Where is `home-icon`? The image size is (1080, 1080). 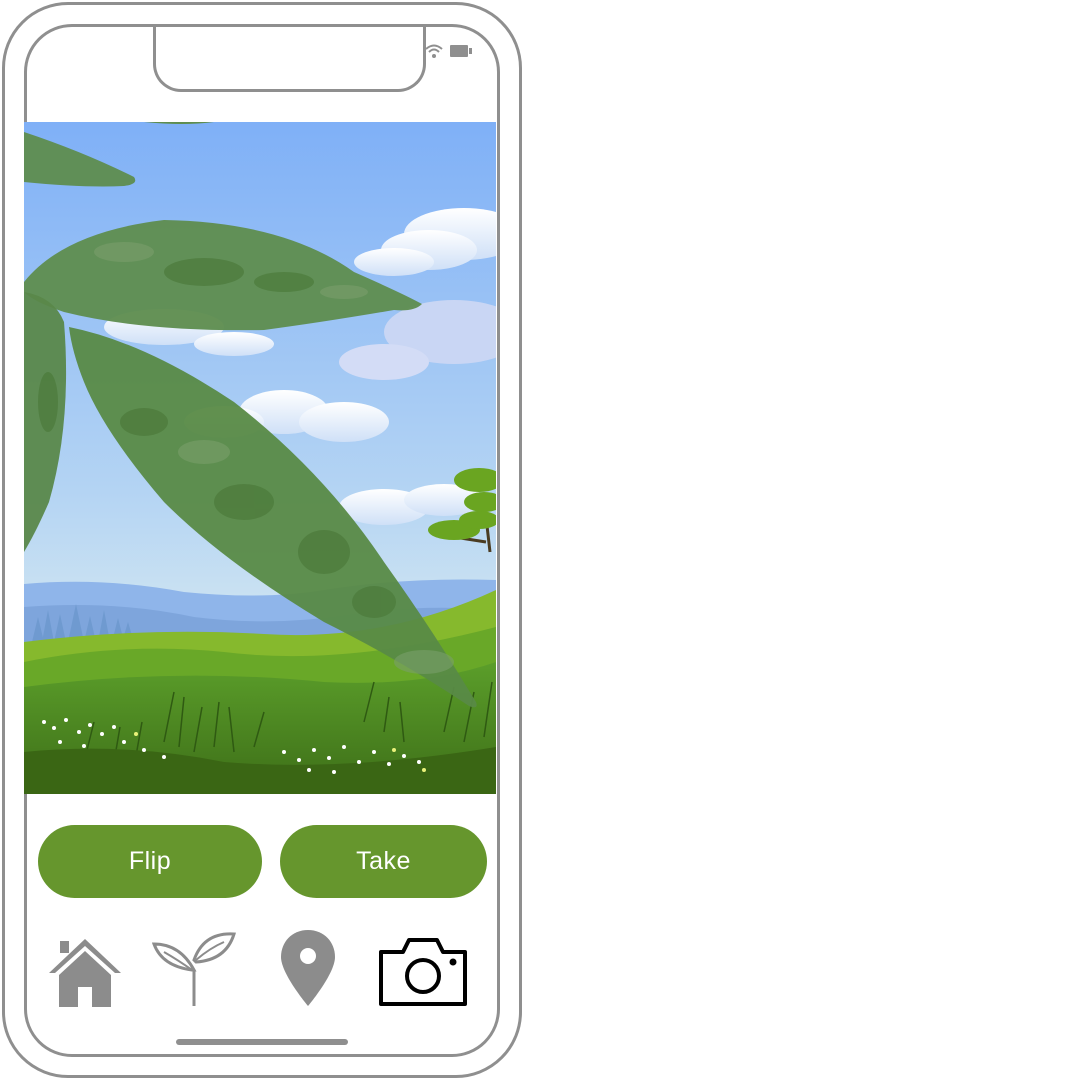 home-icon is located at coordinates (85, 972).